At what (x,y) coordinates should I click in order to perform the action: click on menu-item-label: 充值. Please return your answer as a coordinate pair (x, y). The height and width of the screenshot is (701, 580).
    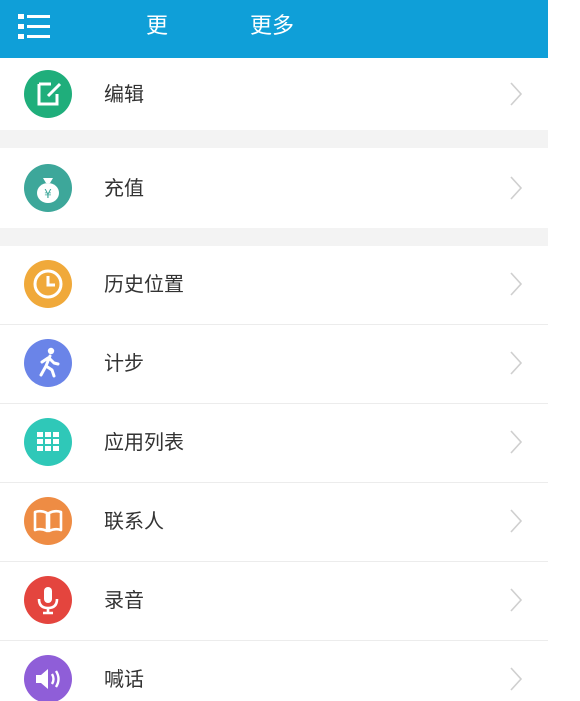
    Looking at the image, I should click on (124, 188).